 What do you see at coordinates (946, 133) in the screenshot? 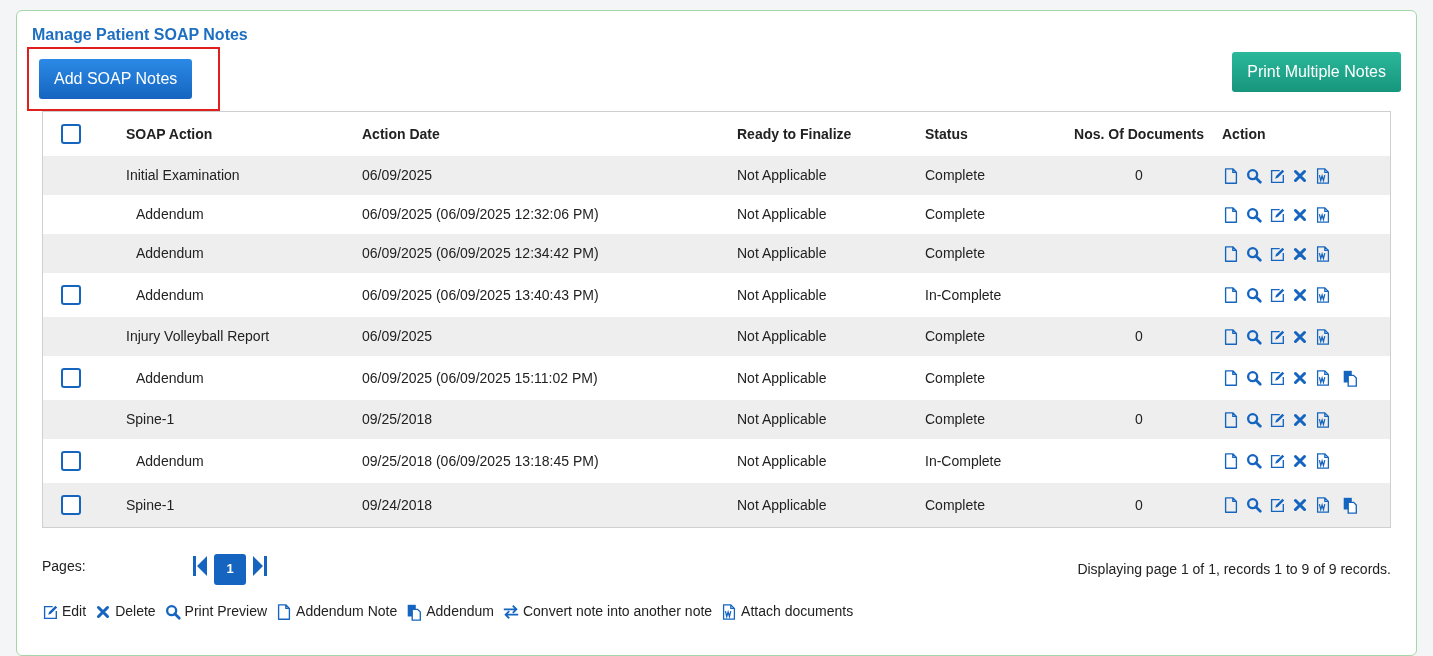
I see `column-header: Status` at bounding box center [946, 133].